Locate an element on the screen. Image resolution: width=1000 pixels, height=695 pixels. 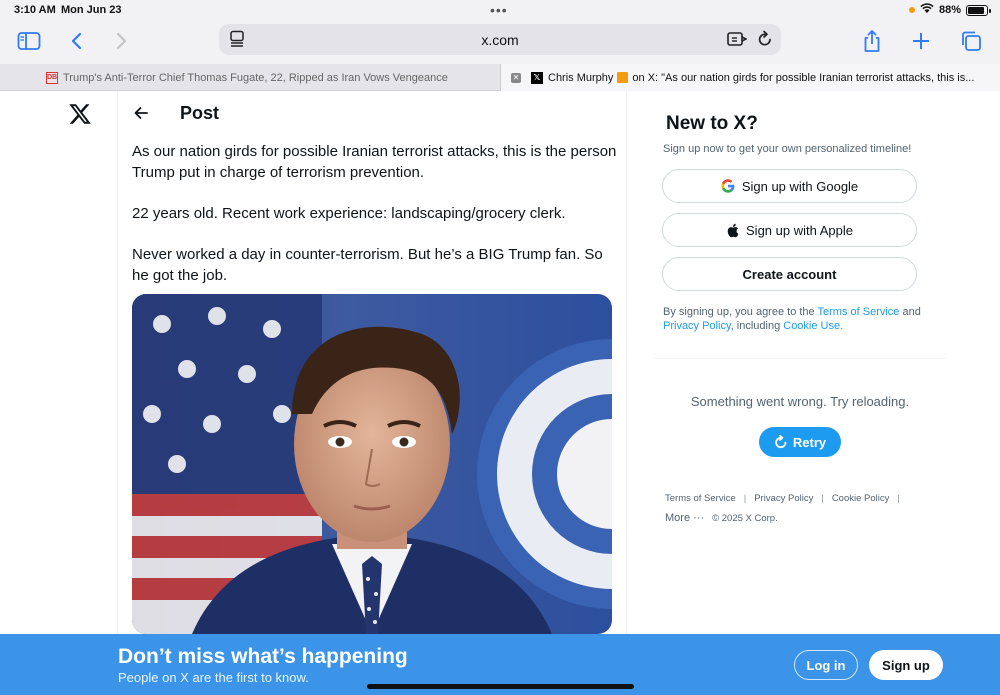
legal-text: By signing up, you agree to the is located at coordinates (740, 312).